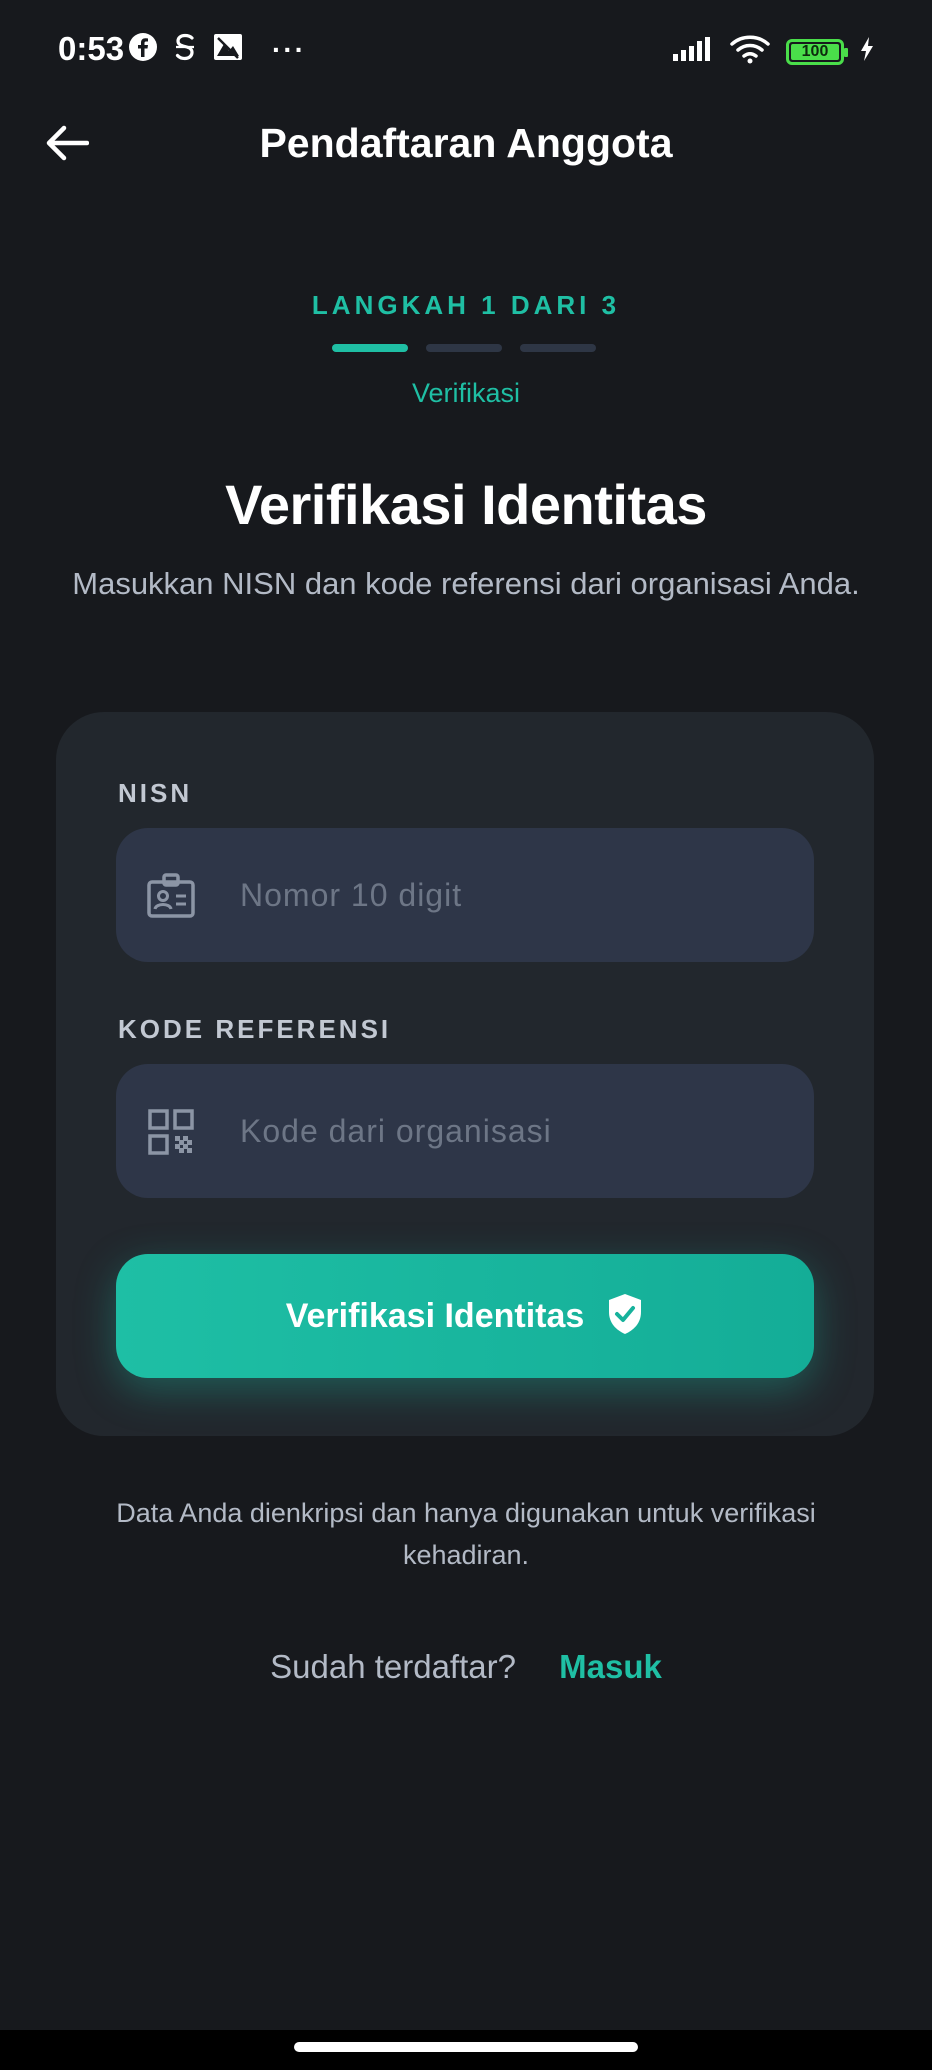  Describe the element at coordinates (91, 48) in the screenshot. I see `status-time: 0:53` at that location.